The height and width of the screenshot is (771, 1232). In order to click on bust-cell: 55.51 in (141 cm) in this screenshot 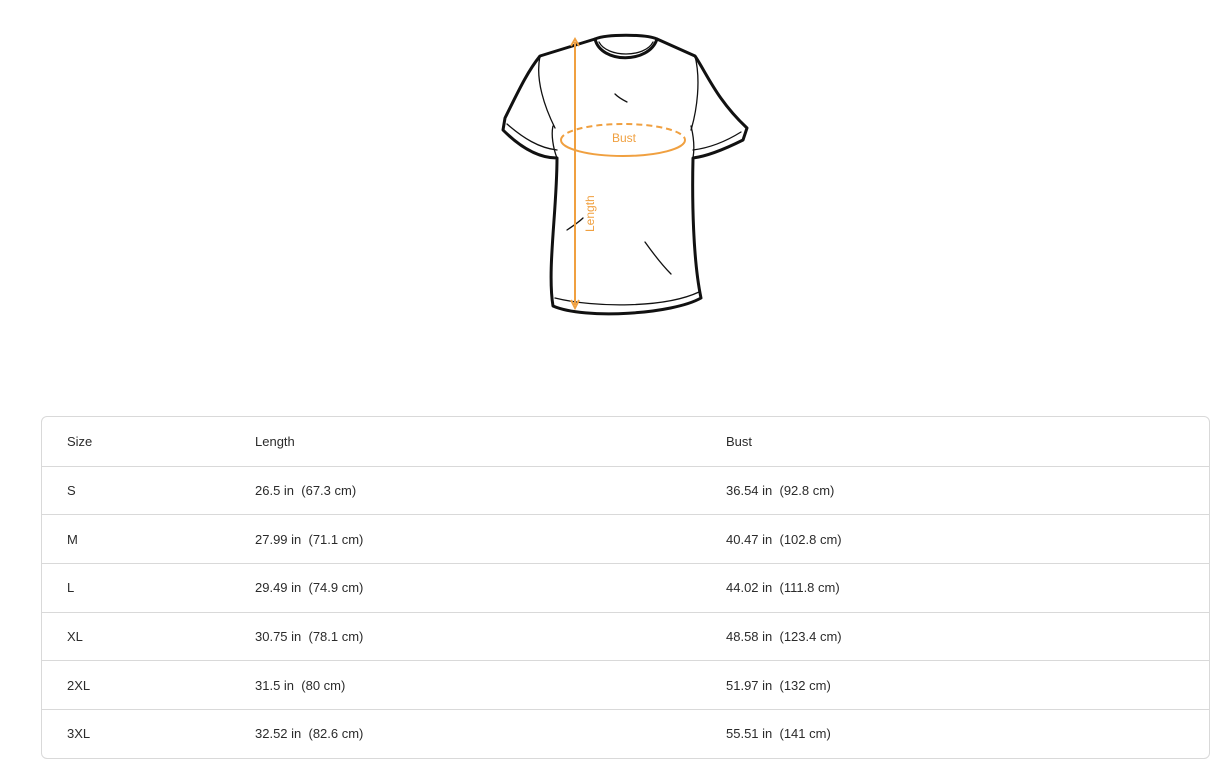, I will do `click(778, 734)`.